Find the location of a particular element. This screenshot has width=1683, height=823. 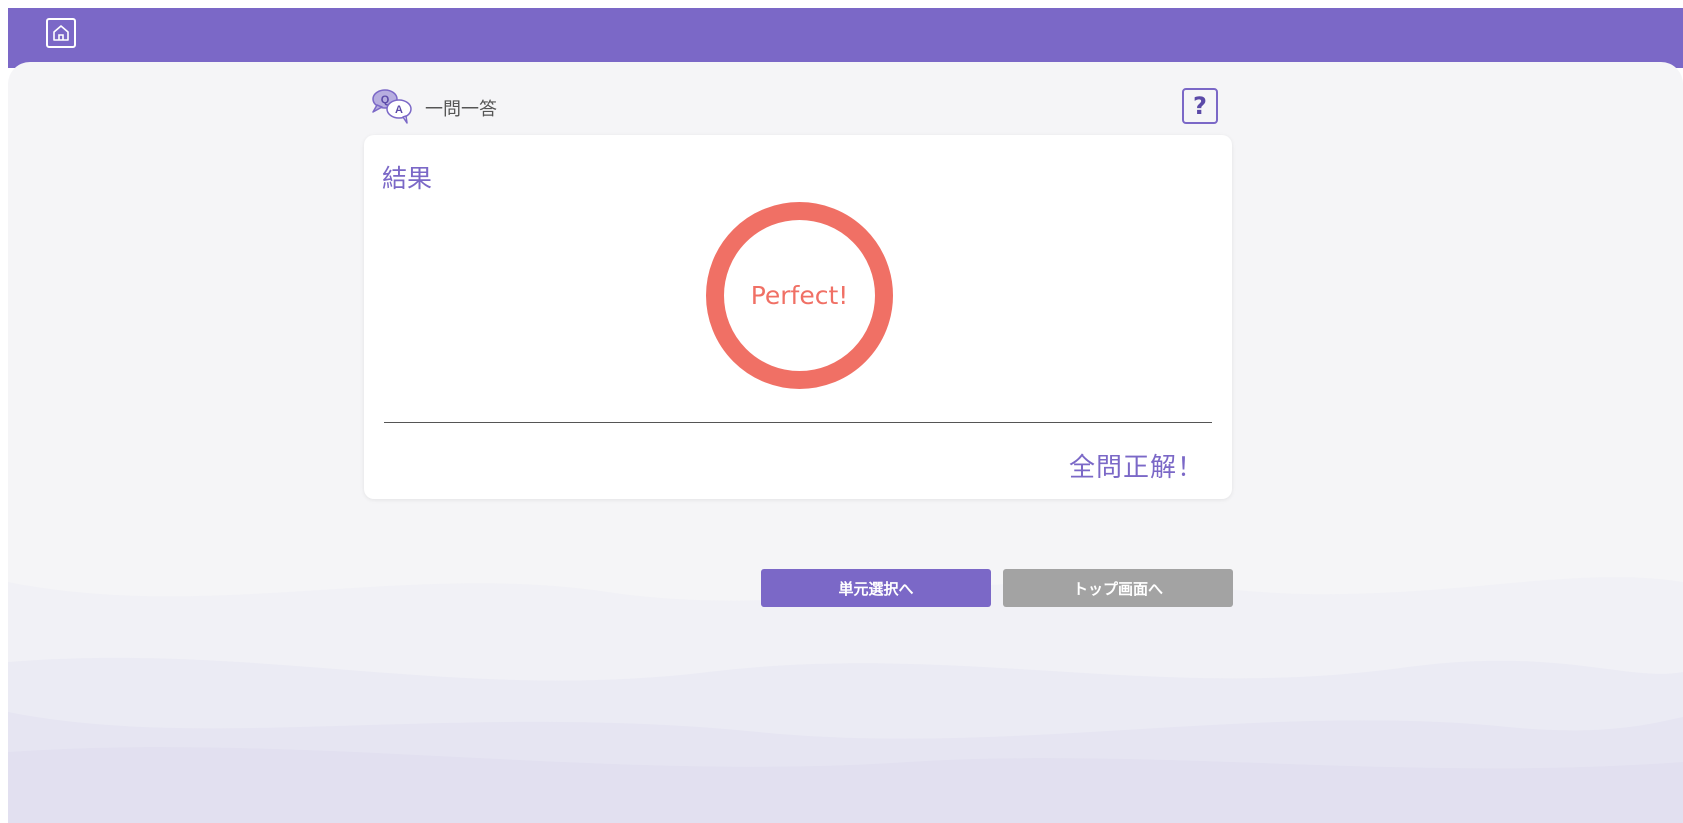

result-ring-text: Perfect! is located at coordinates (799, 295).